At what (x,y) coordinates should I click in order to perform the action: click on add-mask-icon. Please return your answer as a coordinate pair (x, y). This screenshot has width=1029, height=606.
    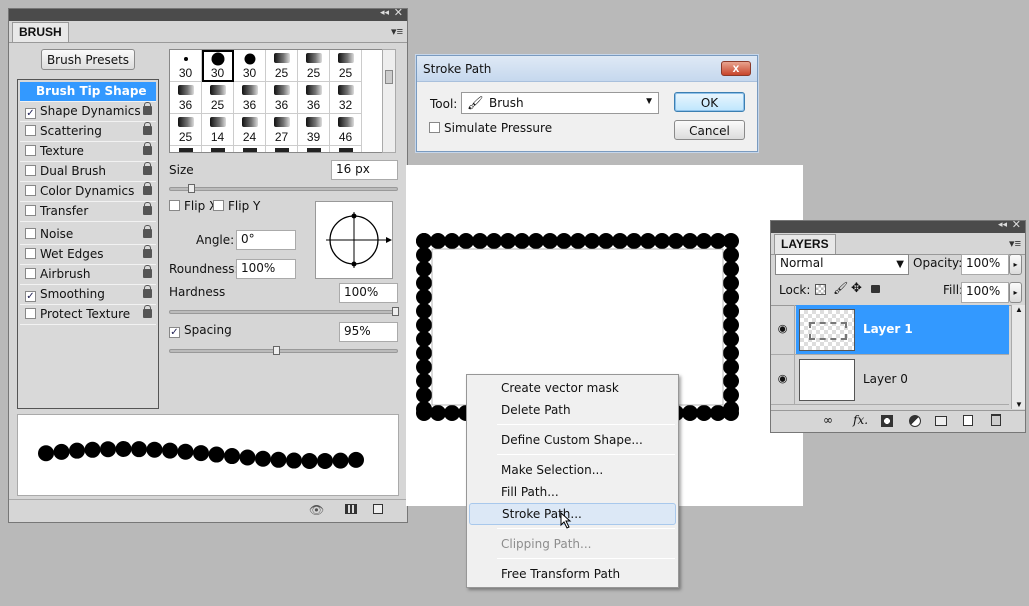
    Looking at the image, I should click on (887, 421).